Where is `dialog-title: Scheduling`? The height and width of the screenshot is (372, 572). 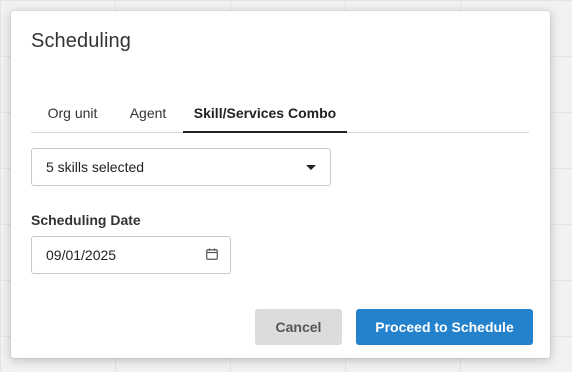 dialog-title: Scheduling is located at coordinates (81, 41).